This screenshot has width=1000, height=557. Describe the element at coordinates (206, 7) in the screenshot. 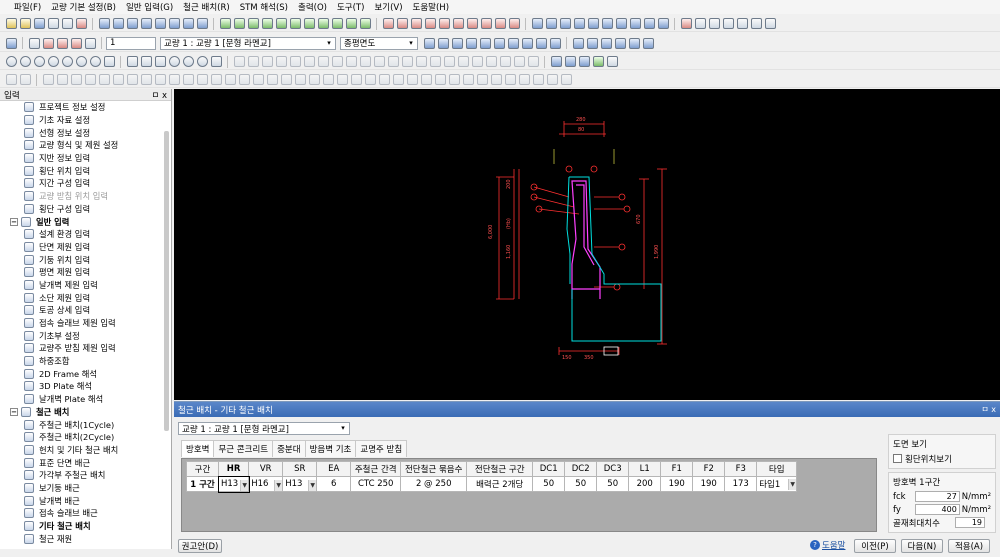

I see `menu-rebar: 철근 배치(R)` at that location.